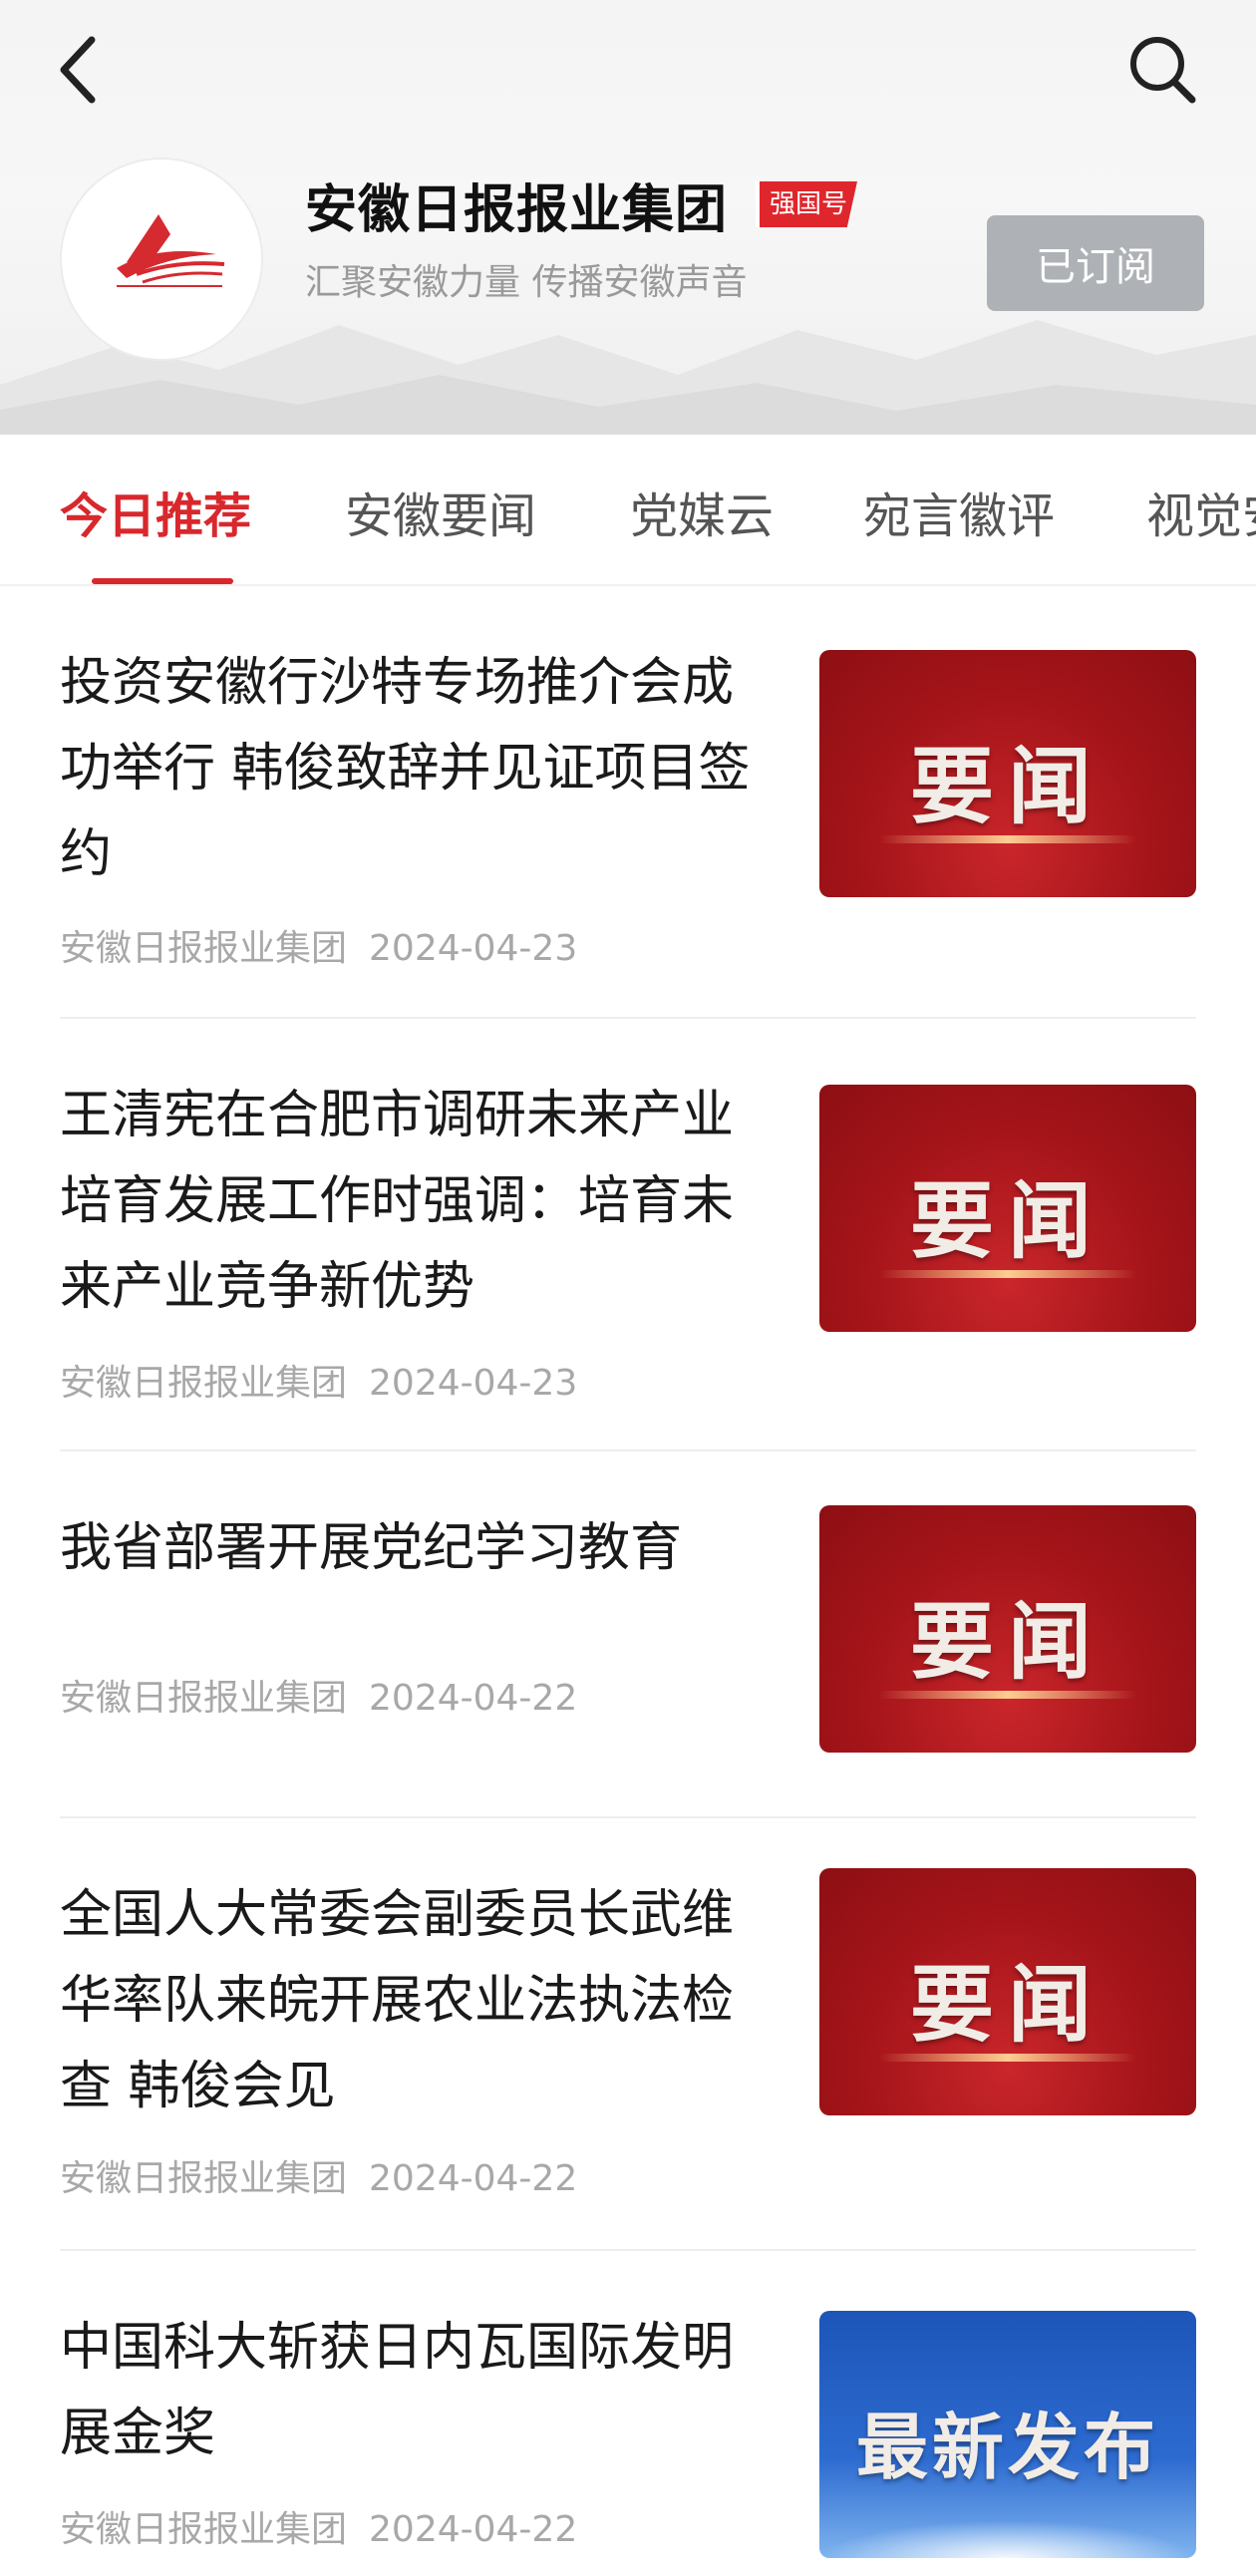  I want to click on news-item: 我省部署开展党纪学习教育 安徽日报报业集团 2024-04-22 要闻, so click(628, 1635).